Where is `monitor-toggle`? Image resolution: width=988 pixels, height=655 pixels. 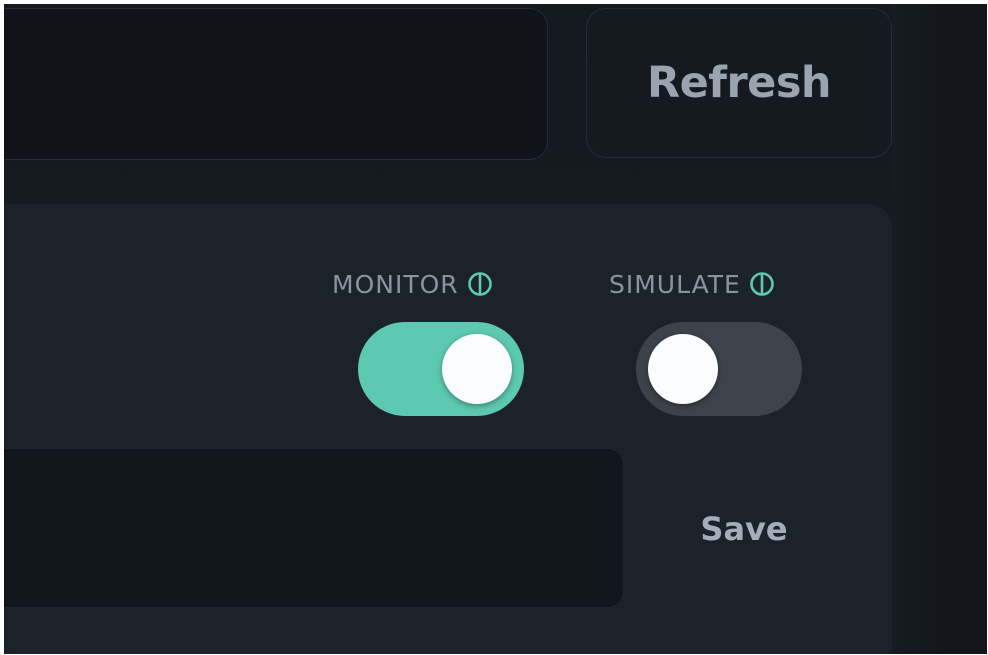 monitor-toggle is located at coordinates (441, 369).